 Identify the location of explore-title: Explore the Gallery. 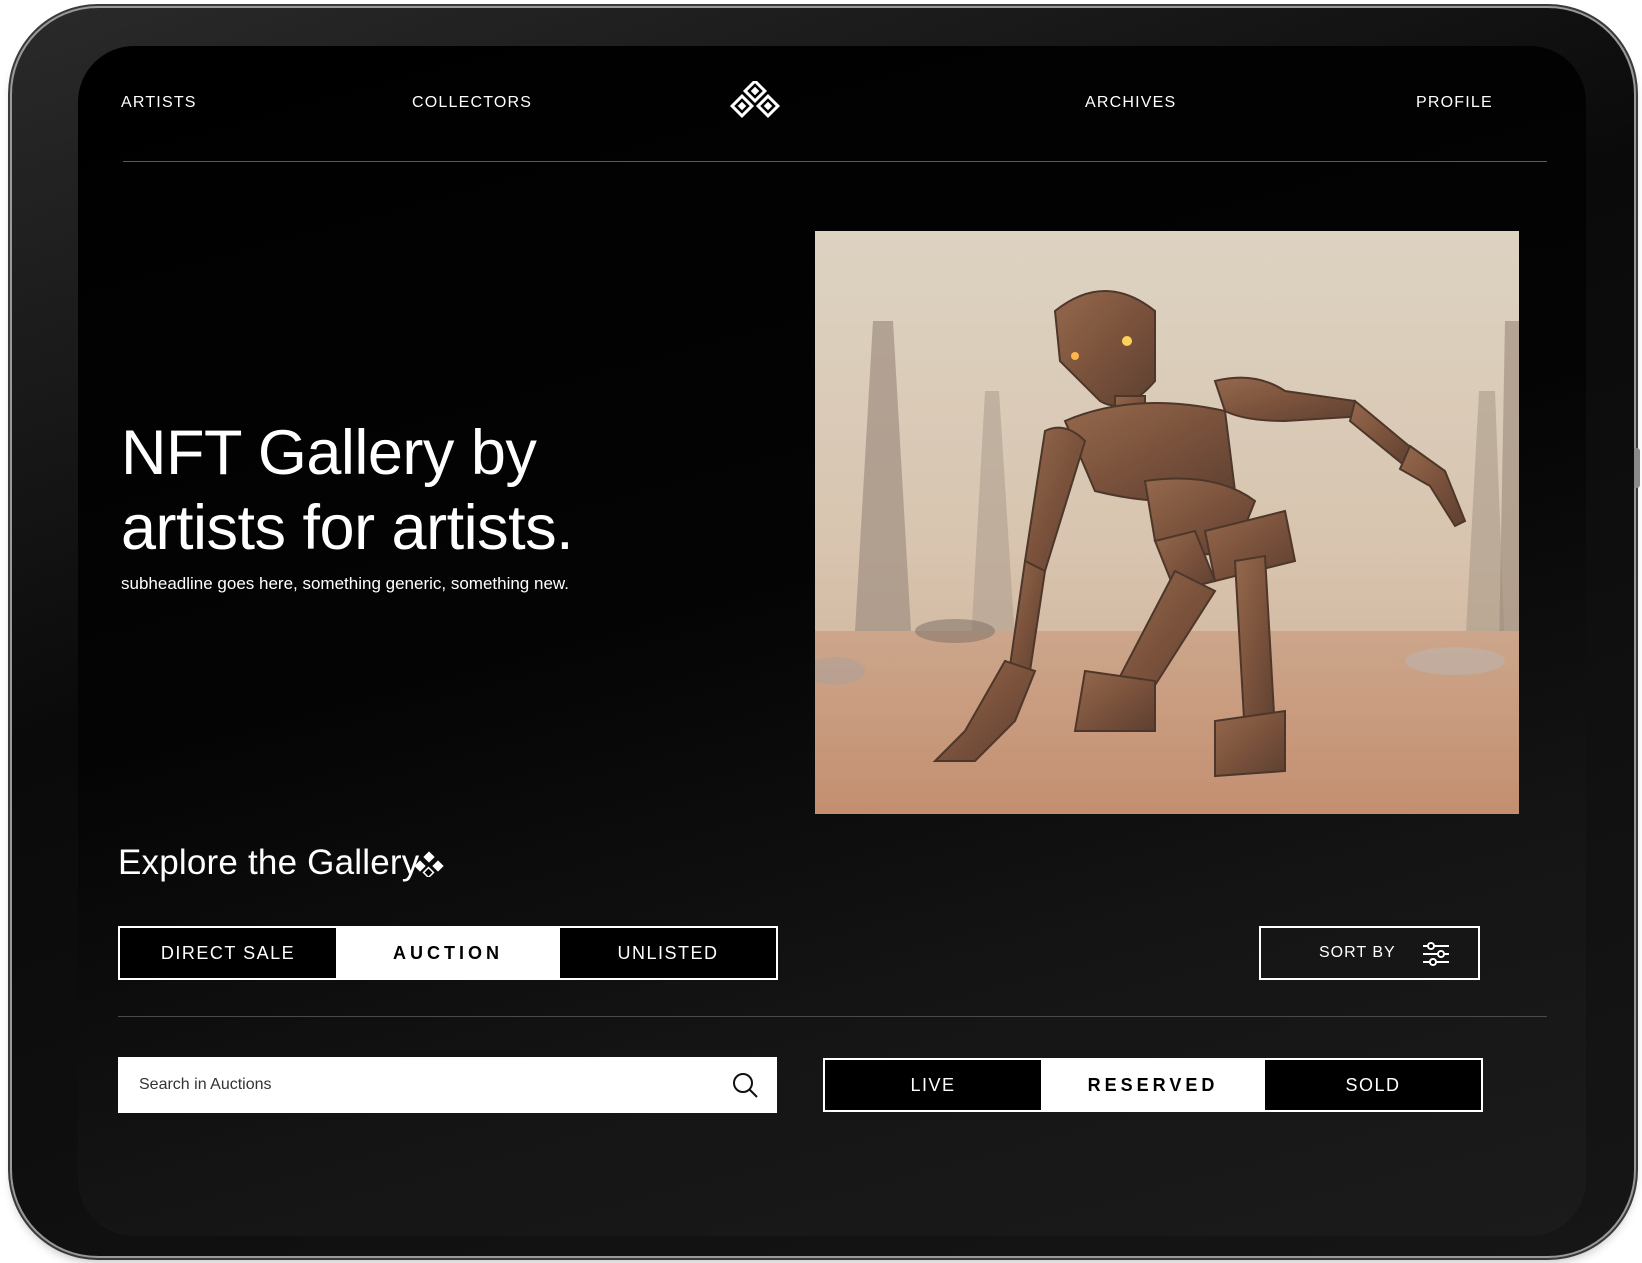
(269, 862).